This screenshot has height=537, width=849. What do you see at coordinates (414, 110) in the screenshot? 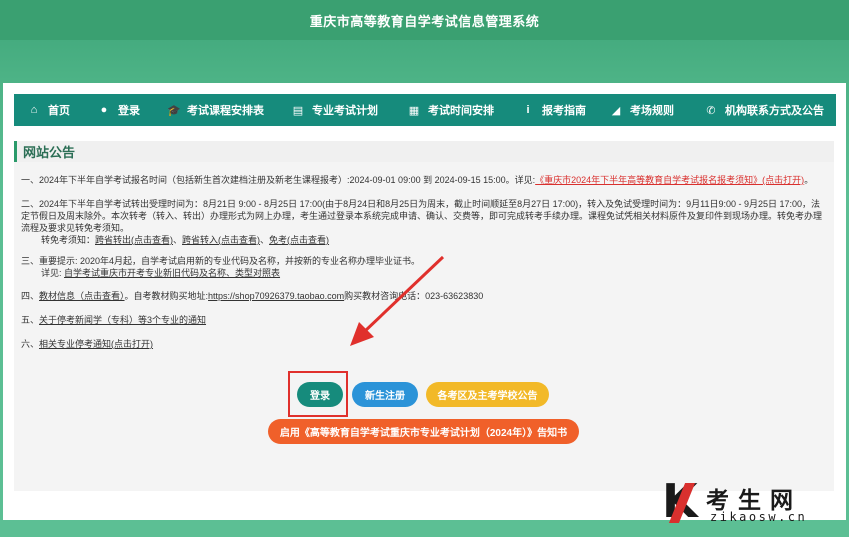
I see `calendar-icon: ▦` at bounding box center [414, 110].